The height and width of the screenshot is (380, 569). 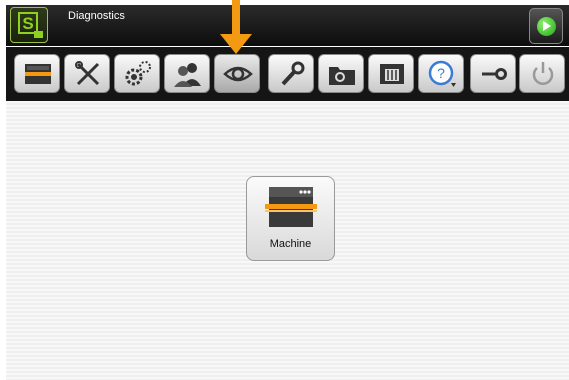 I want to click on key-icon, so click(x=494, y=74).